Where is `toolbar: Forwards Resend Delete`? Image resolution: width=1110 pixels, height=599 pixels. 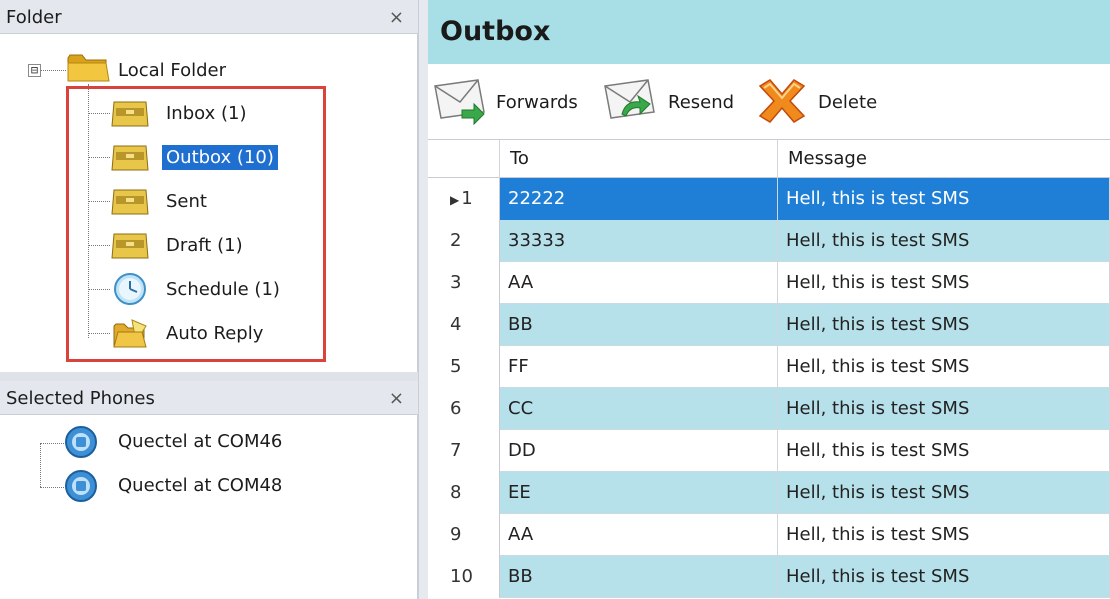 toolbar: Forwards Resend Delete is located at coordinates (769, 102).